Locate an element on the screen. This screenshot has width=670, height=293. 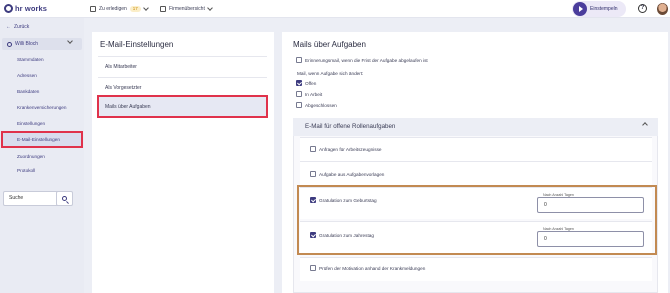
status-in-arbeit-label: In Arbeit is located at coordinates (314, 94).